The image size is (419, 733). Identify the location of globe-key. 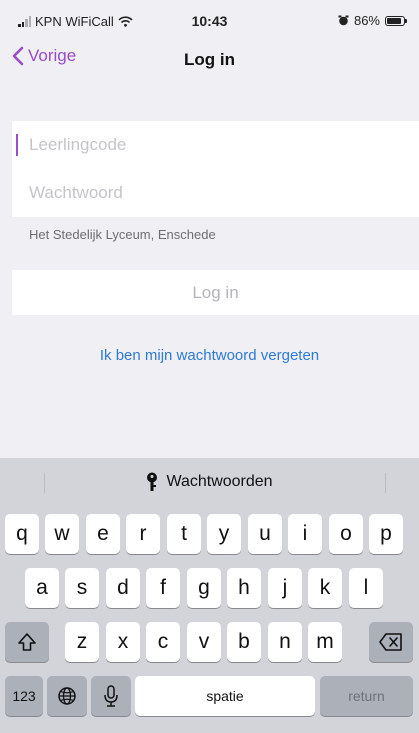
(67, 696).